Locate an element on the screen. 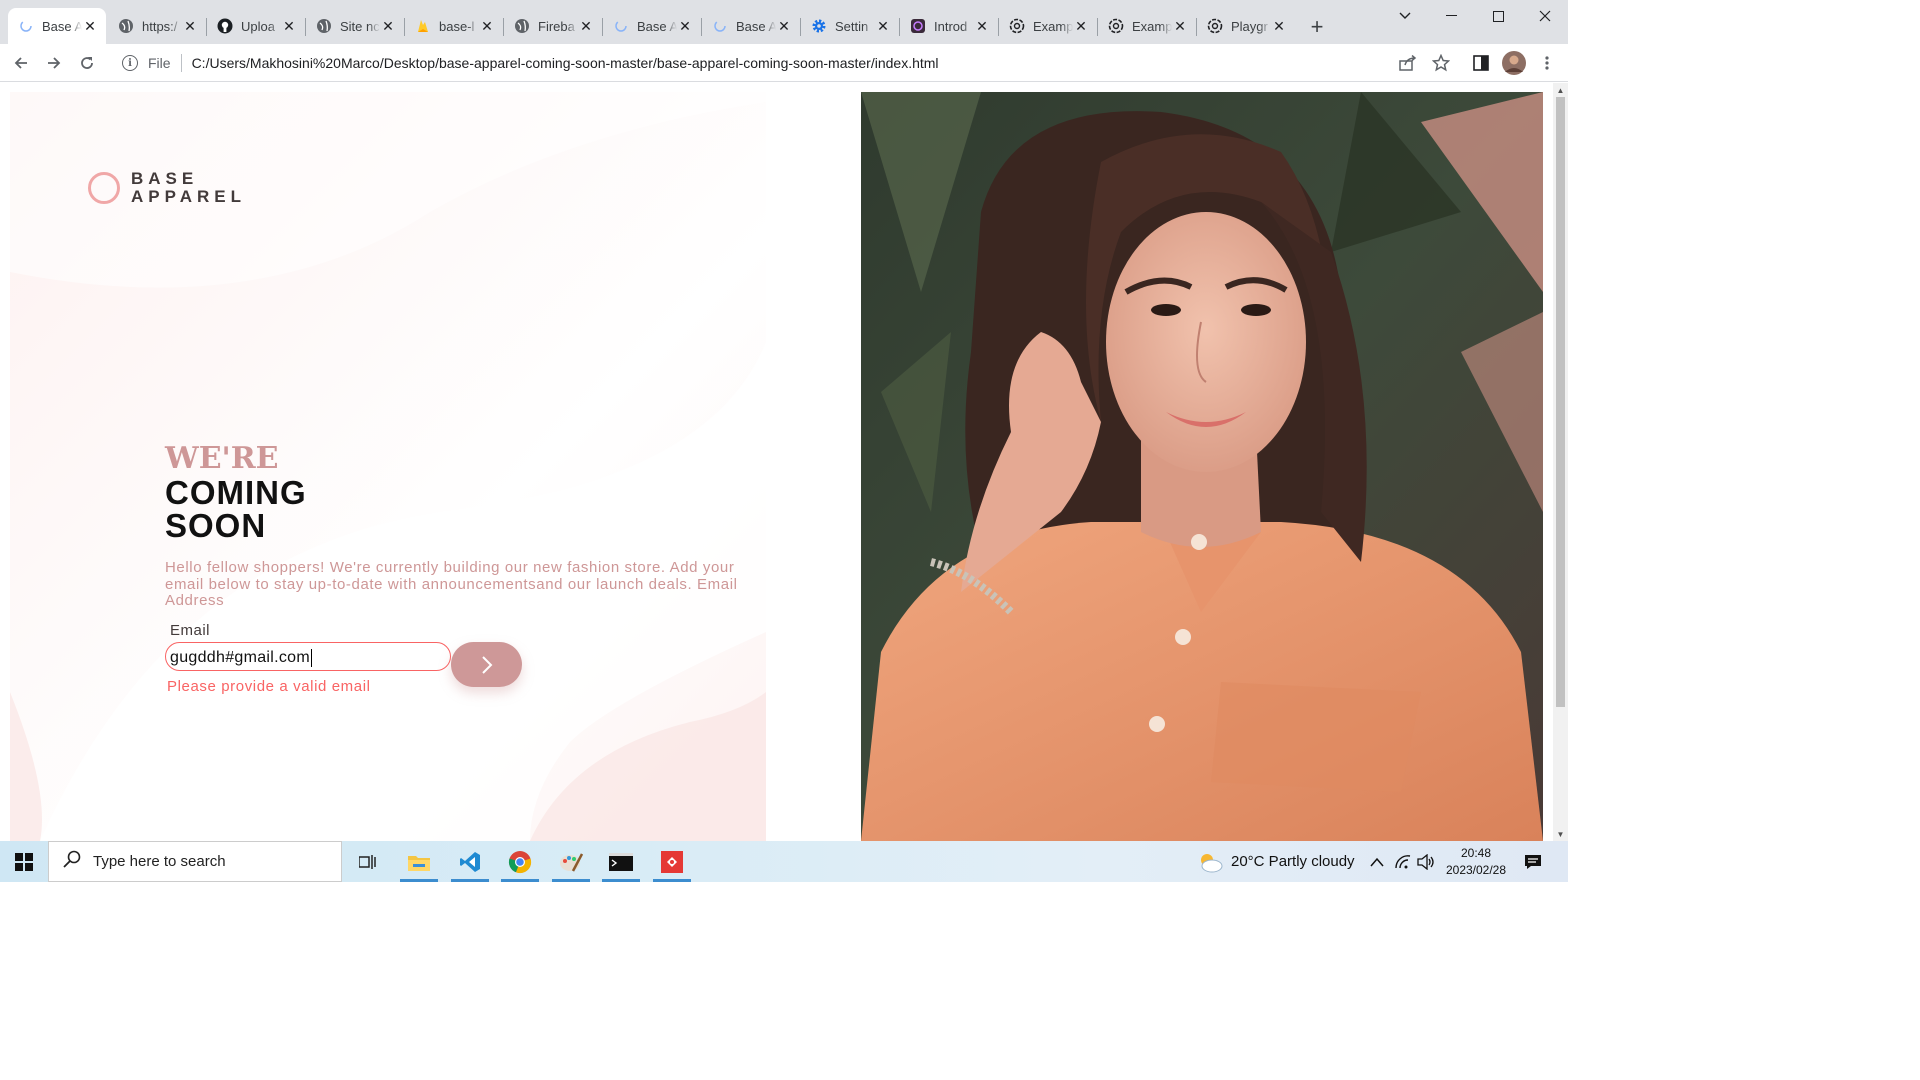 The width and height of the screenshot is (1920, 1080). clock-date: 2023/02/28 is located at coordinates (1476, 869).